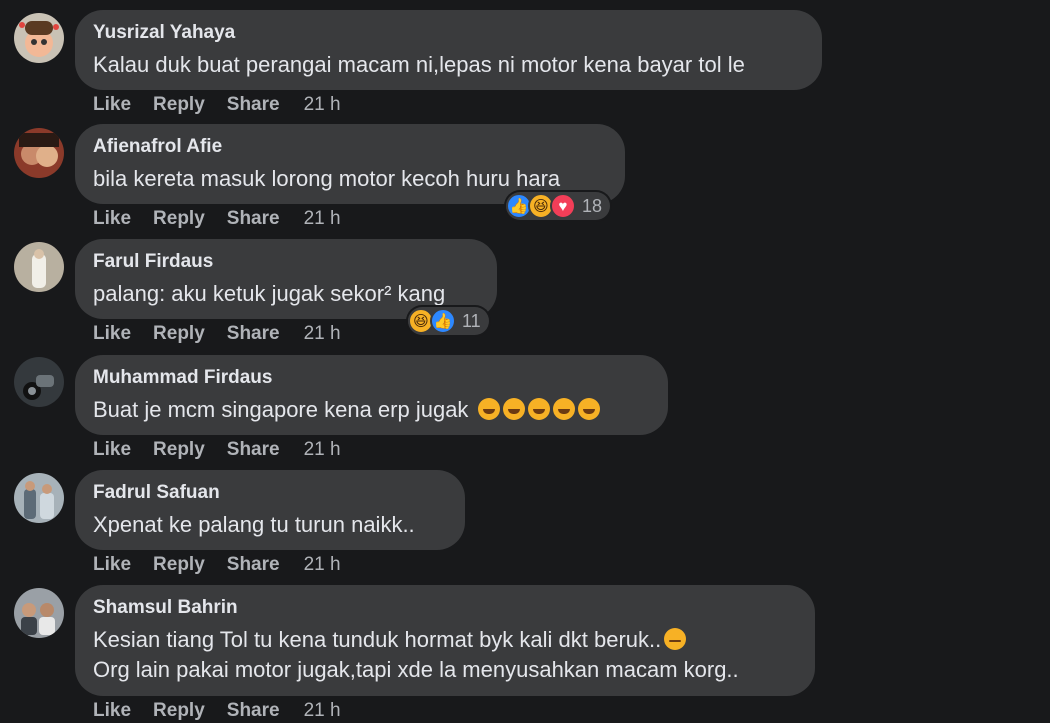  What do you see at coordinates (254, 524) in the screenshot?
I see `comment-text: Xpenat ke palang tu turun naikk..` at bounding box center [254, 524].